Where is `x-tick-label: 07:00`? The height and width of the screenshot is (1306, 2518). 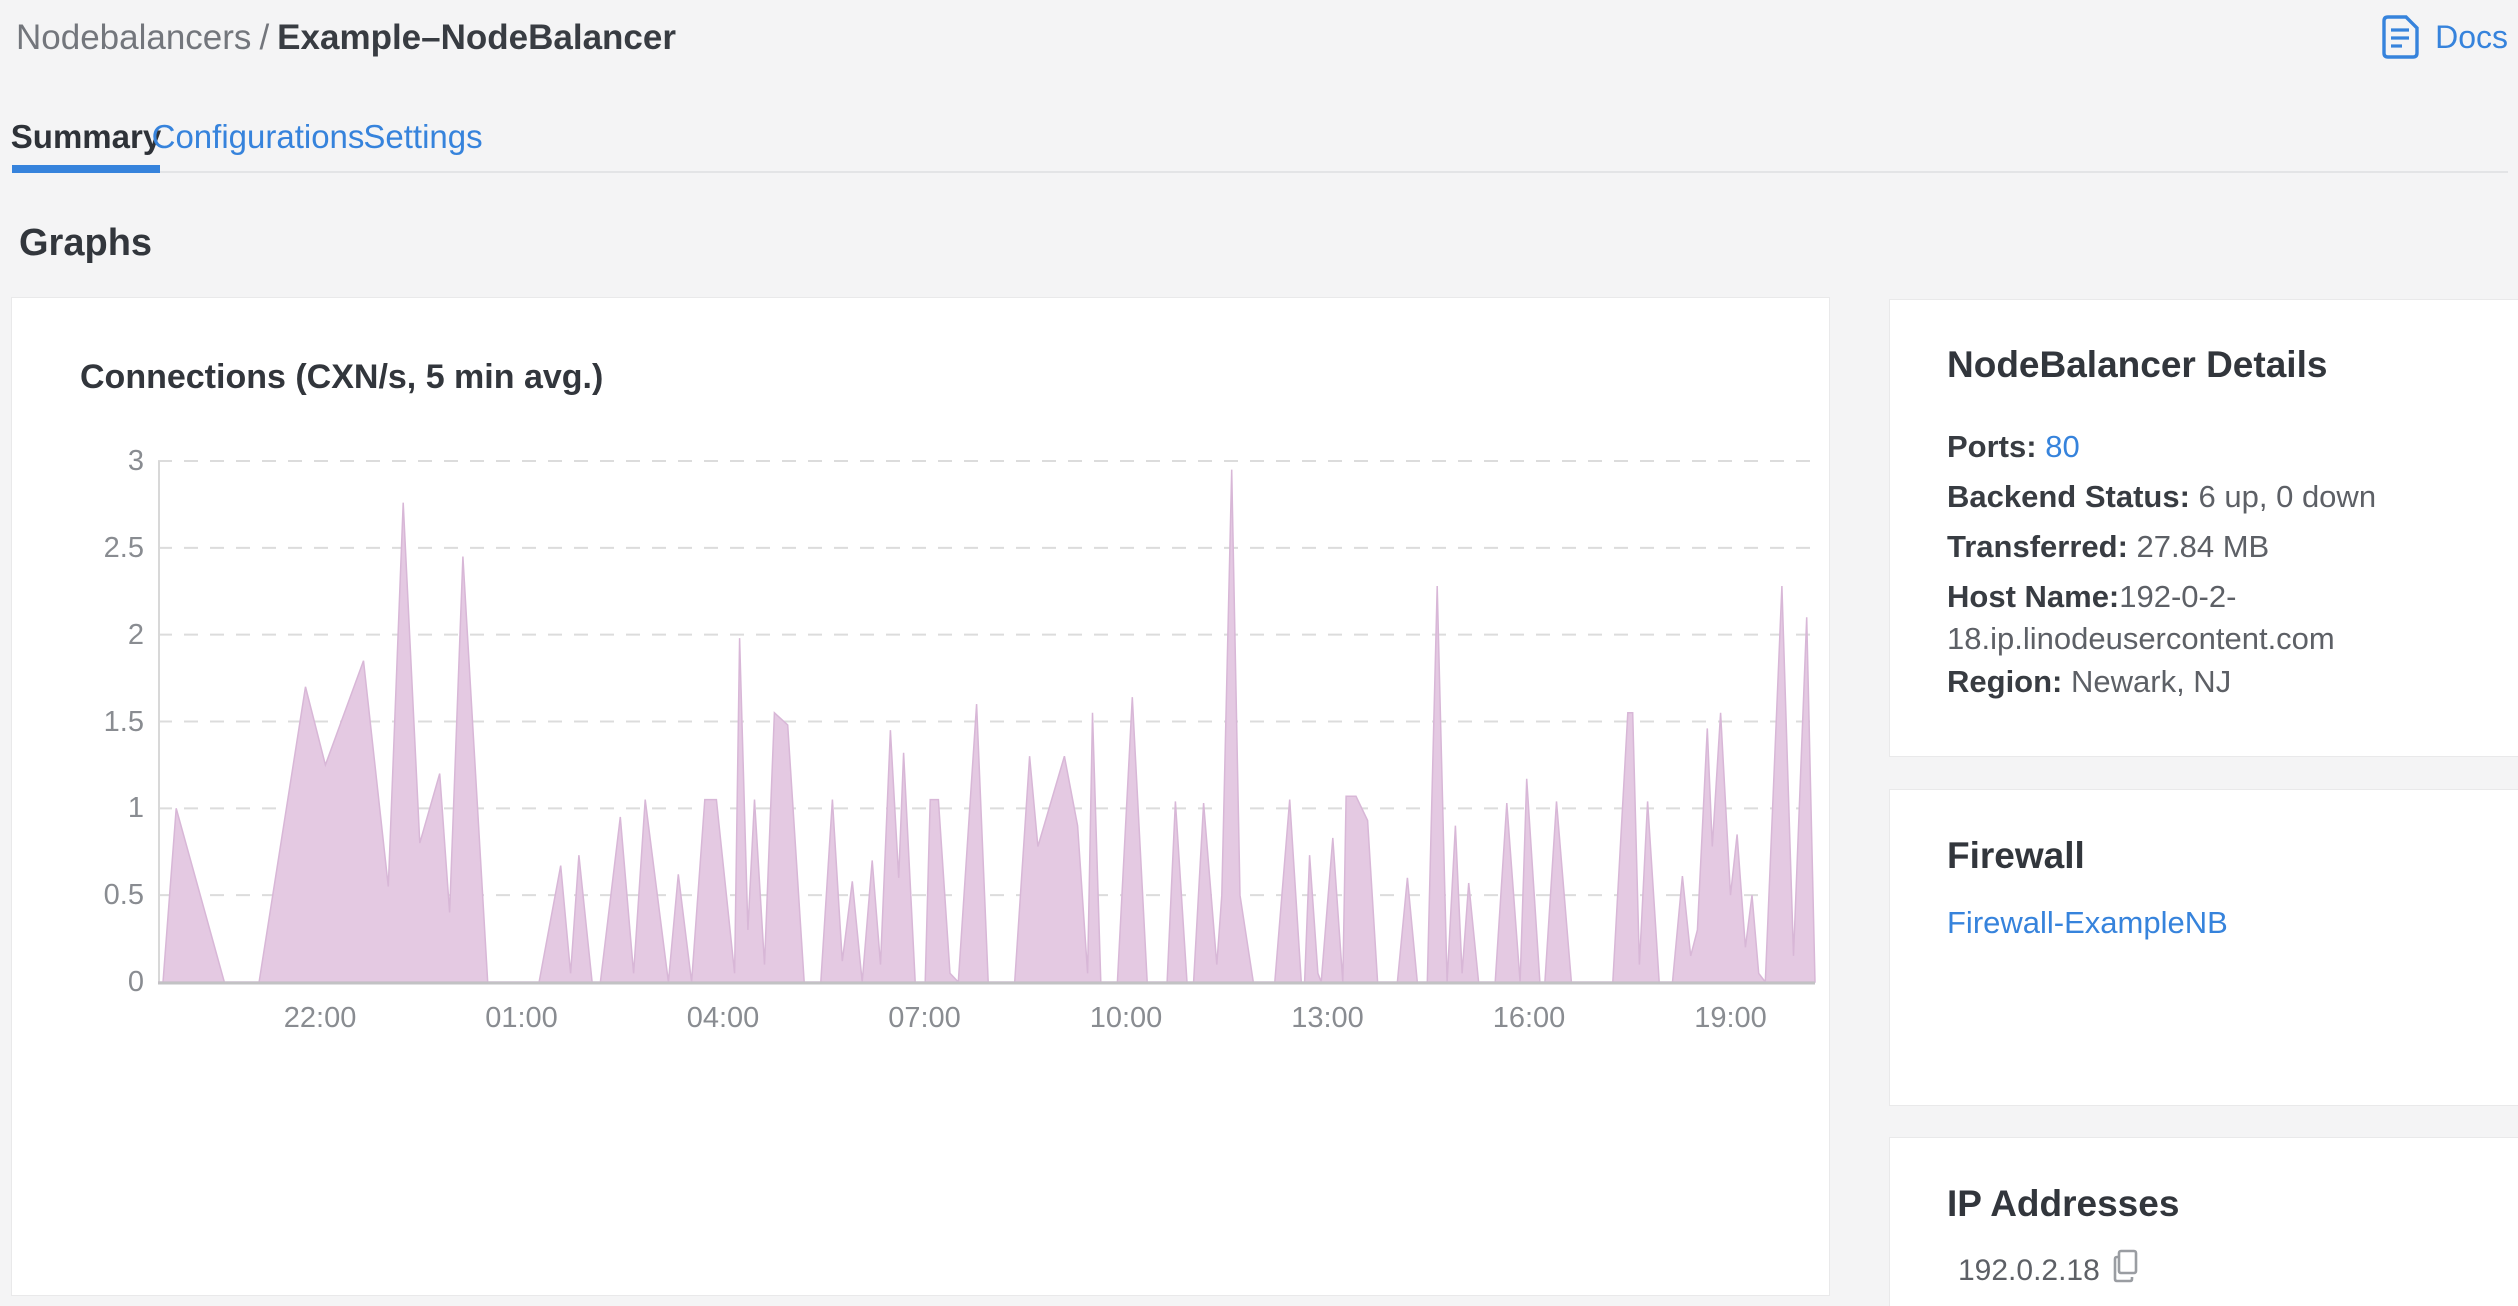 x-tick-label: 07:00 is located at coordinates (924, 1018).